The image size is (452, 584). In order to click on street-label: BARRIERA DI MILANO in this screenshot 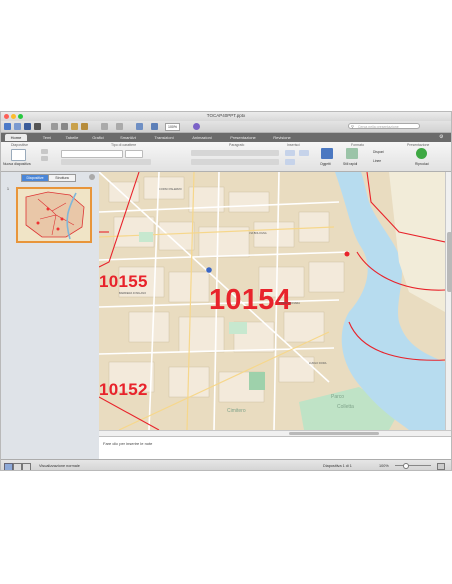, I will do `click(133, 293)`.